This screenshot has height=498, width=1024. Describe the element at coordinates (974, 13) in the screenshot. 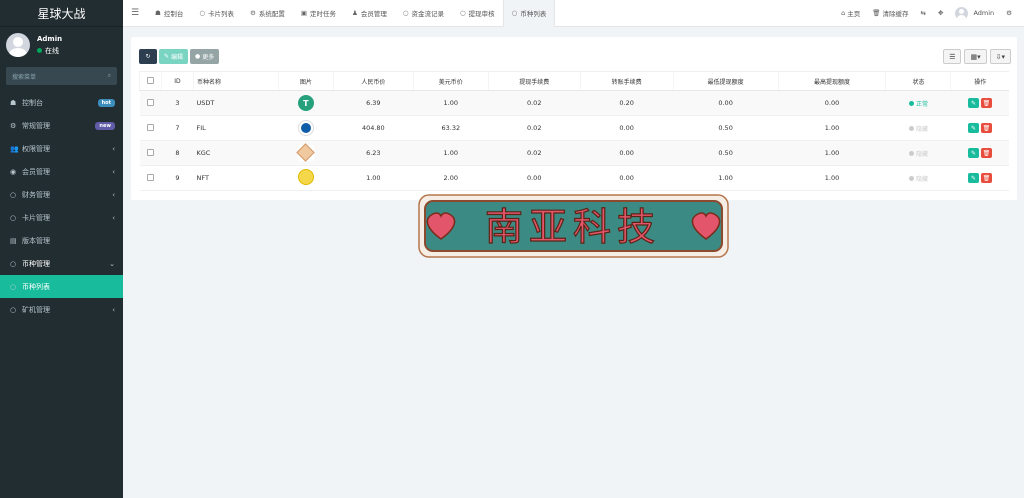

I see `user-menu: Admin` at that location.